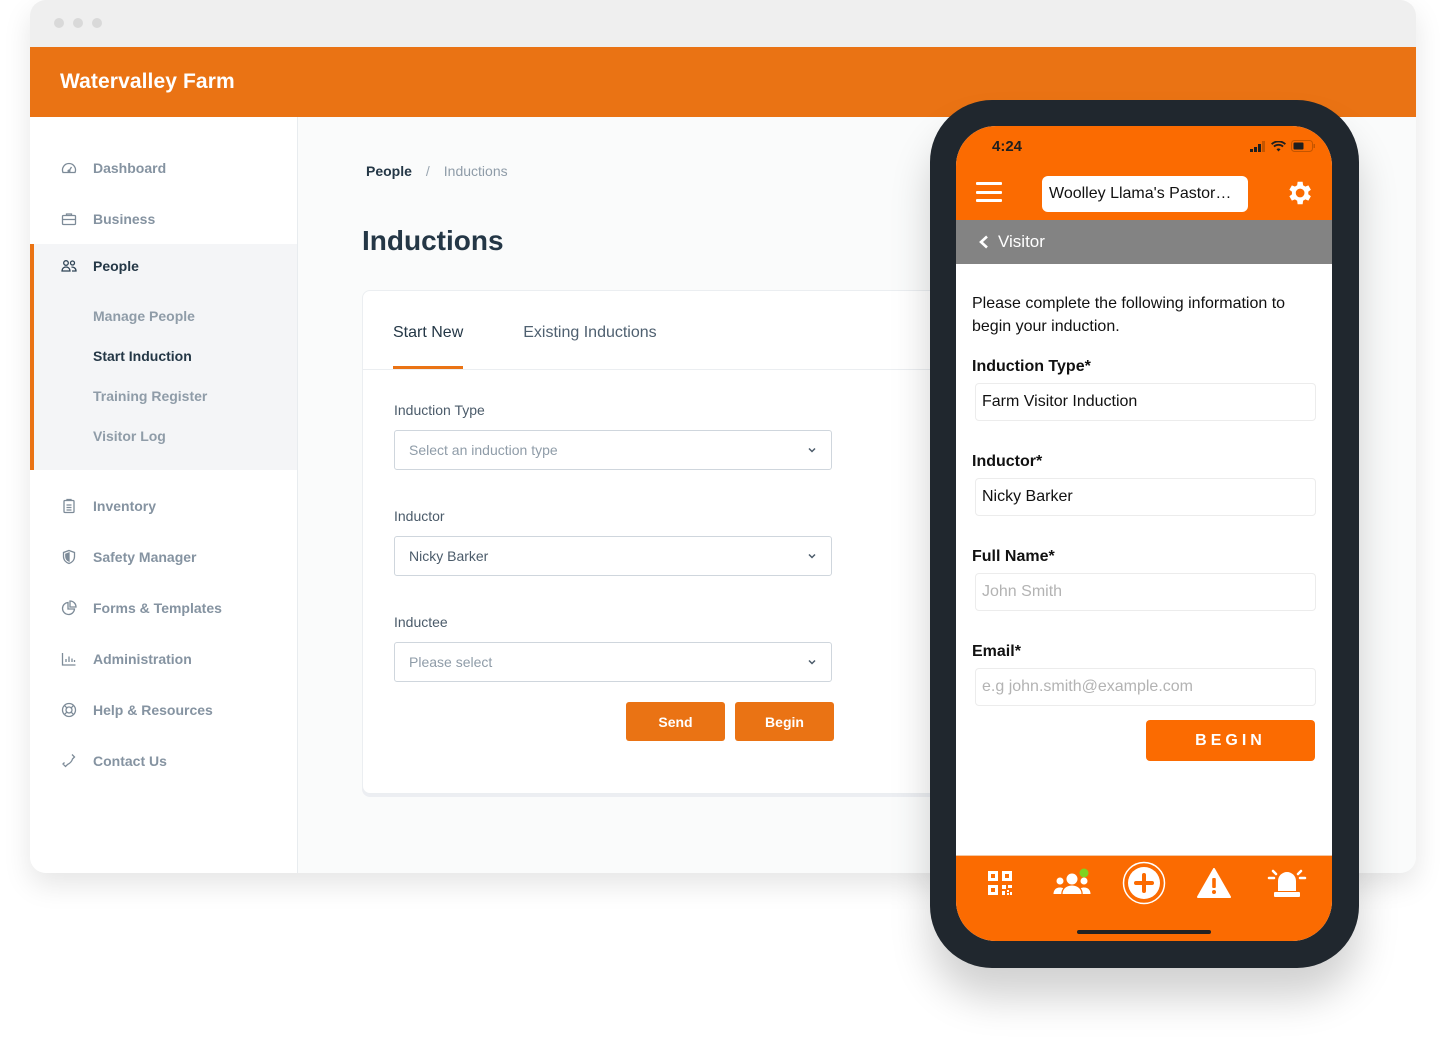  I want to click on bottom-tab-people, so click(1072, 883).